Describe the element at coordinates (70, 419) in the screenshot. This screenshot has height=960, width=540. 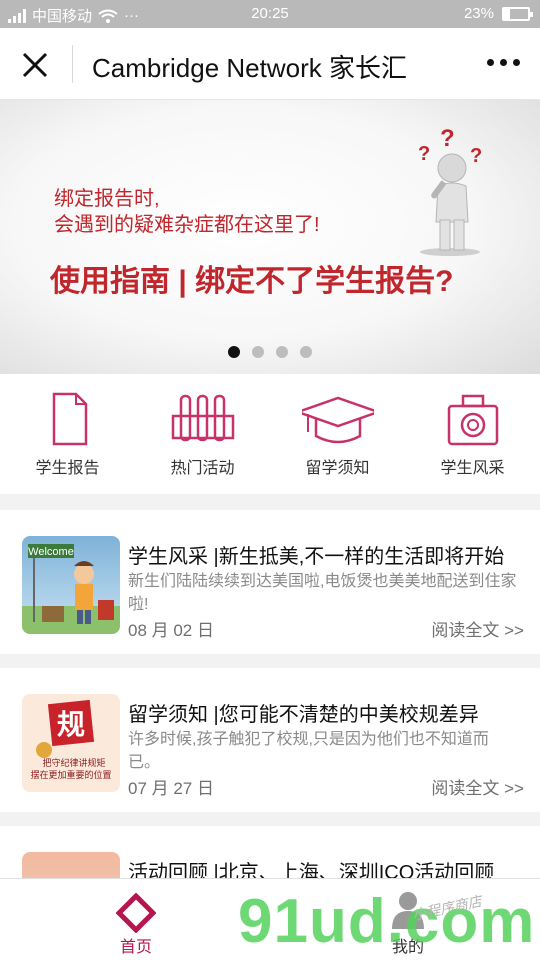
I see `document-icon` at that location.